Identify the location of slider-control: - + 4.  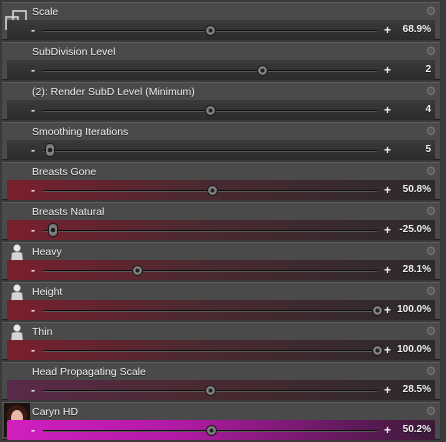
(221, 110).